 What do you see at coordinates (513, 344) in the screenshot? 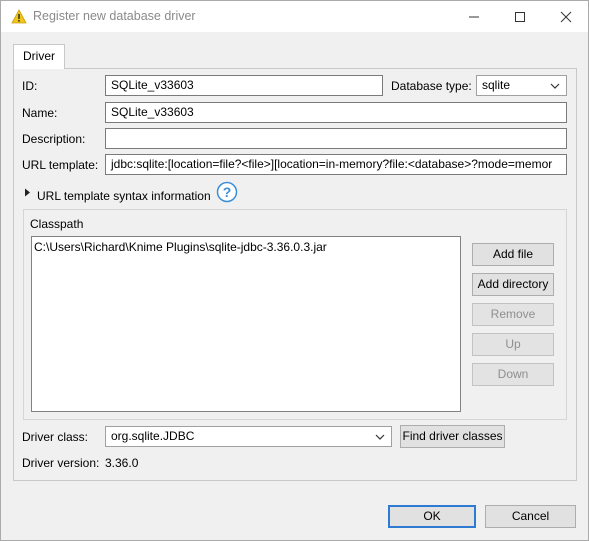
I see `up-button: Up` at bounding box center [513, 344].